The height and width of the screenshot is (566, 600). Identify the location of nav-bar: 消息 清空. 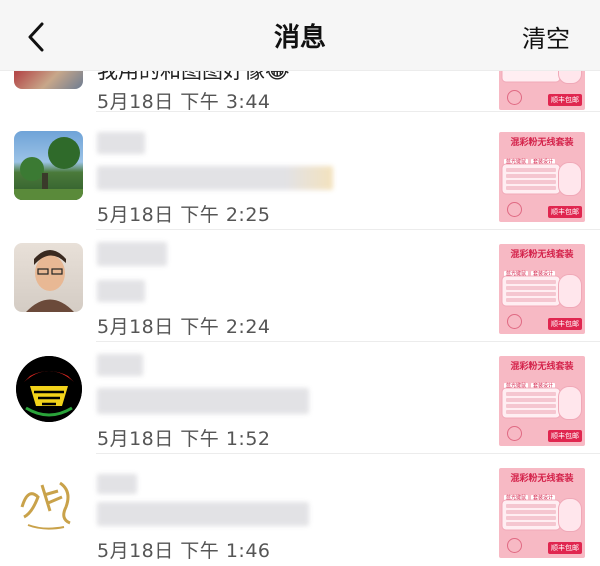
(300, 35).